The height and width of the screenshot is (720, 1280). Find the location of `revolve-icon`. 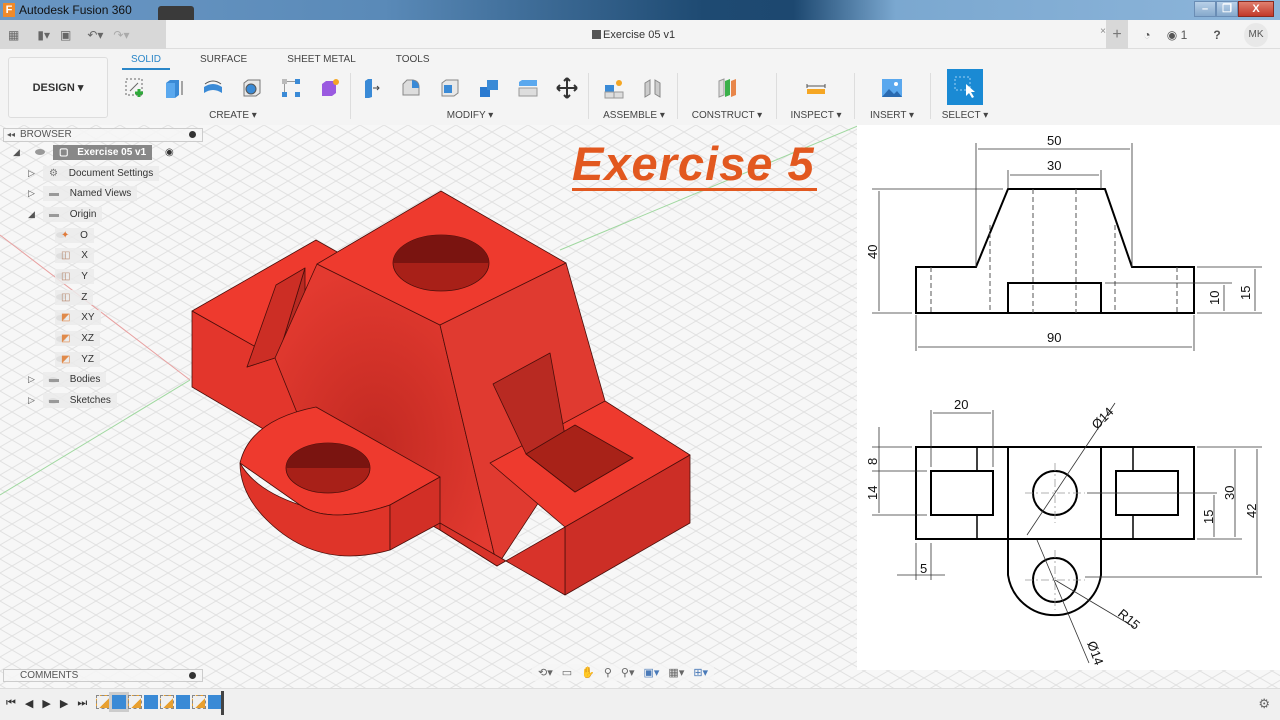

revolve-icon is located at coordinates (212, 88).